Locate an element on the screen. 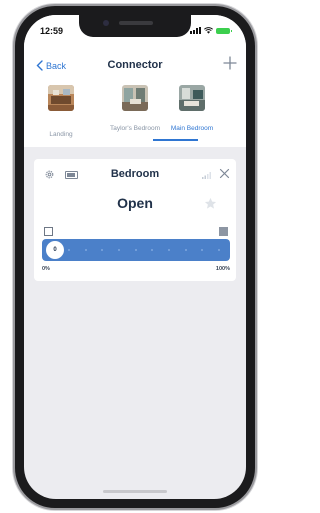 This screenshot has width=320, height=513. tab-taylors-bedroom: Taylor's Bedroom is located at coordinates (135, 113).